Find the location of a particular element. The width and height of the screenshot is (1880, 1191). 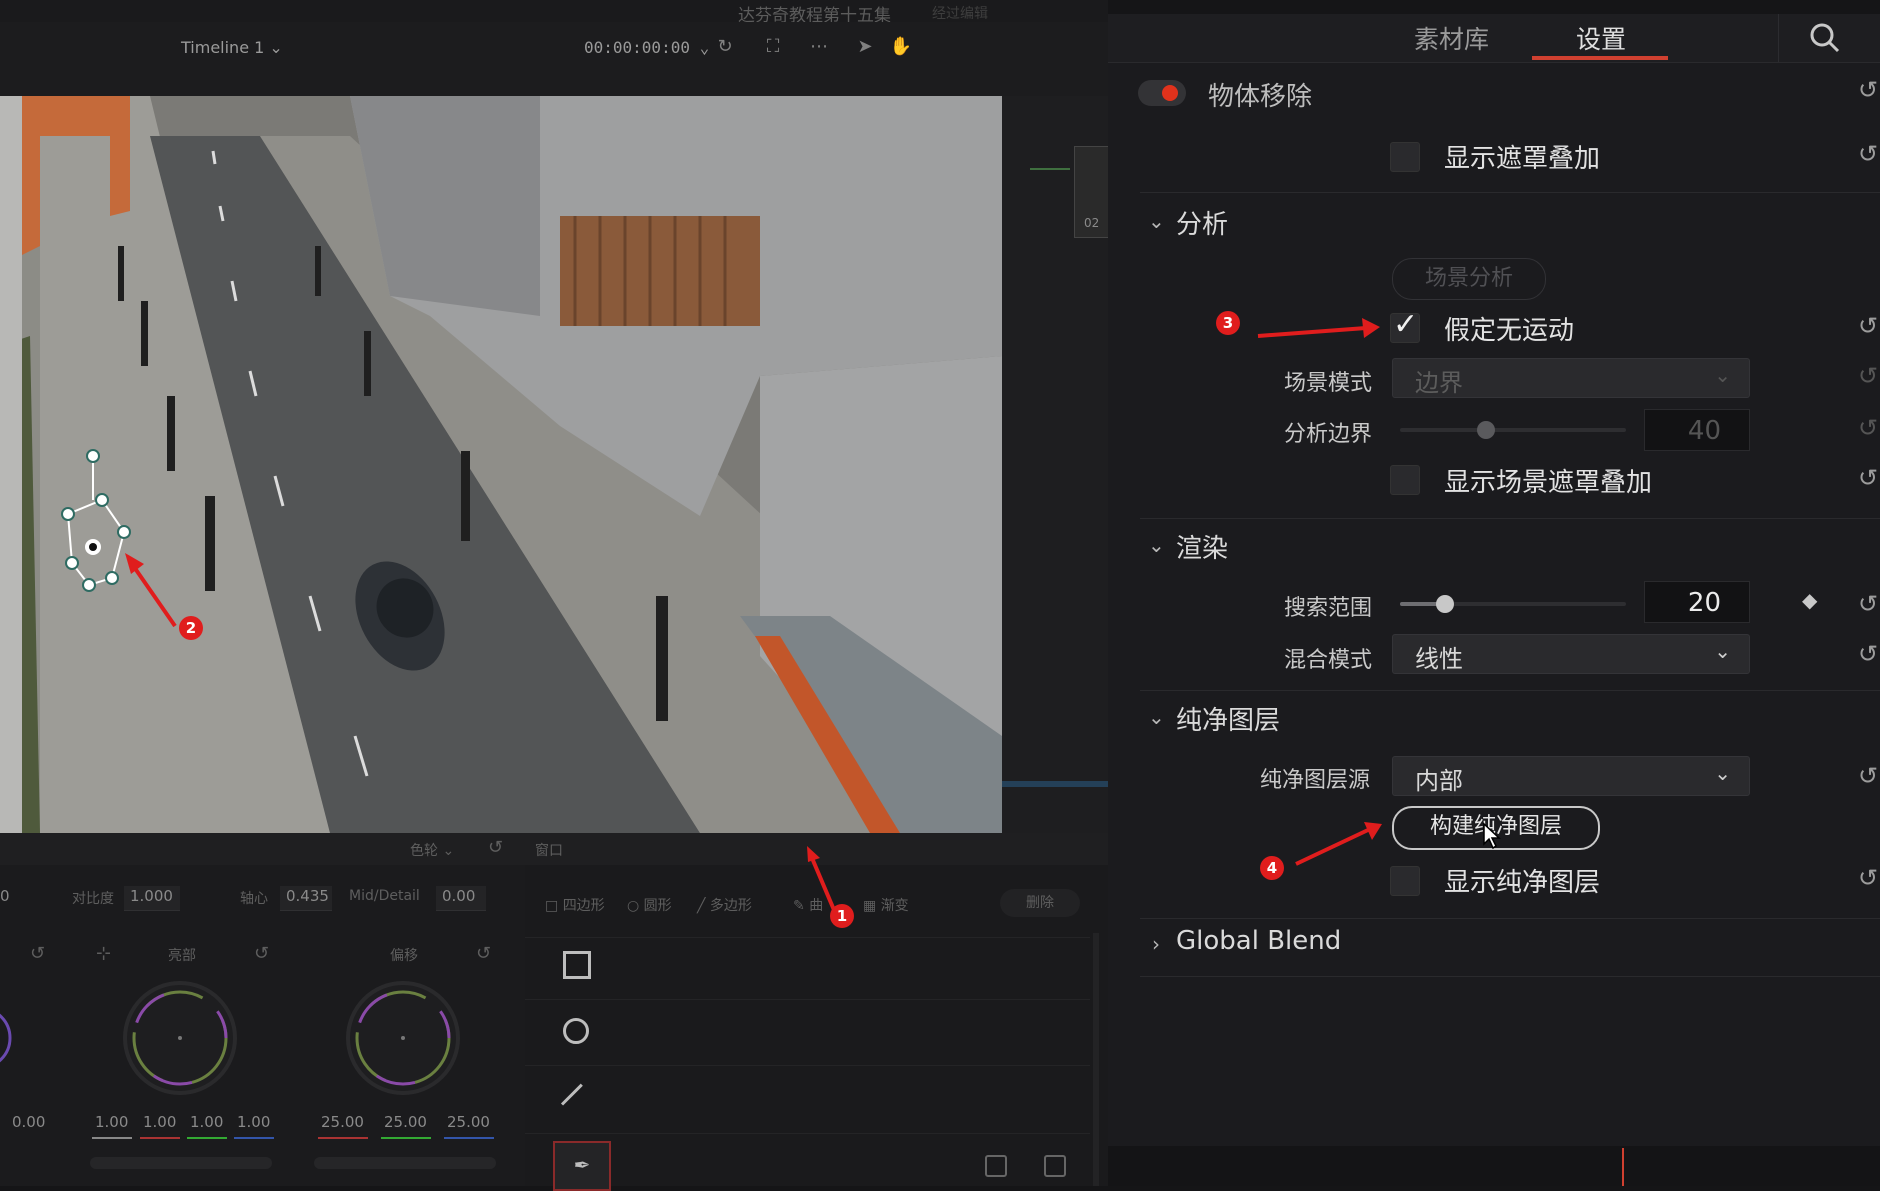

gain-jog-wheel is located at coordinates (181, 1163).